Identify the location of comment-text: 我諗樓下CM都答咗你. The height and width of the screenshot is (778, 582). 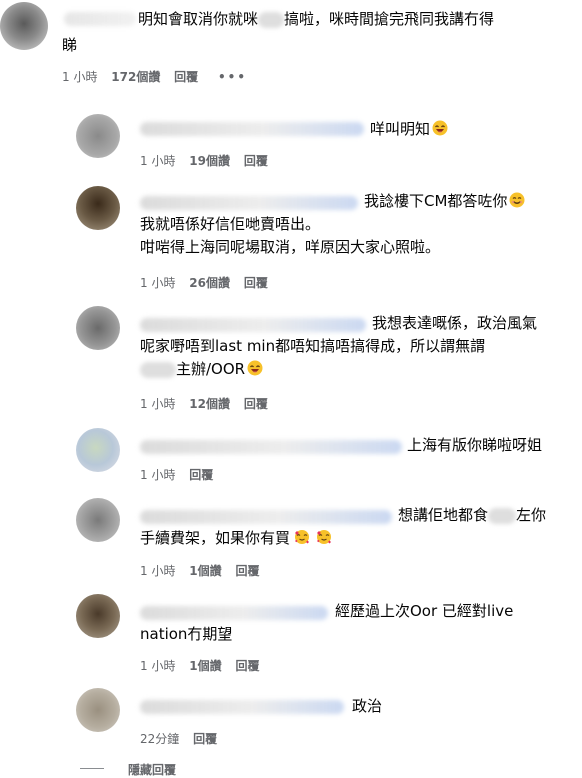
(444, 201).